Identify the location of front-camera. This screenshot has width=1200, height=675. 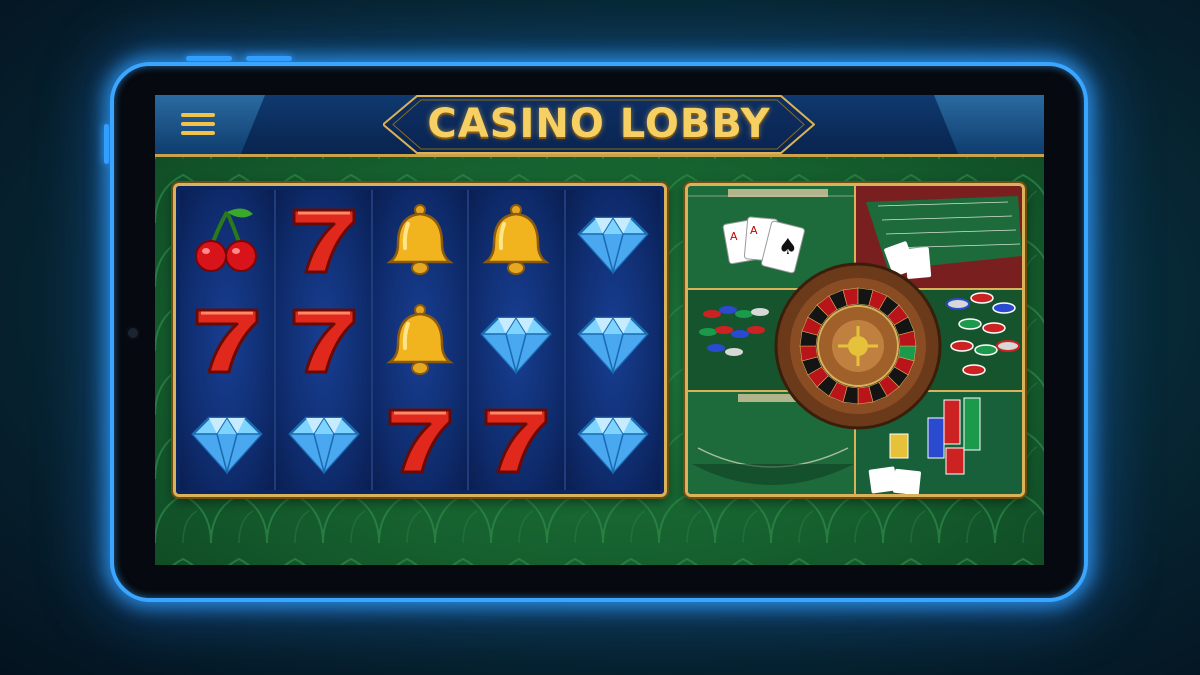
(133, 333).